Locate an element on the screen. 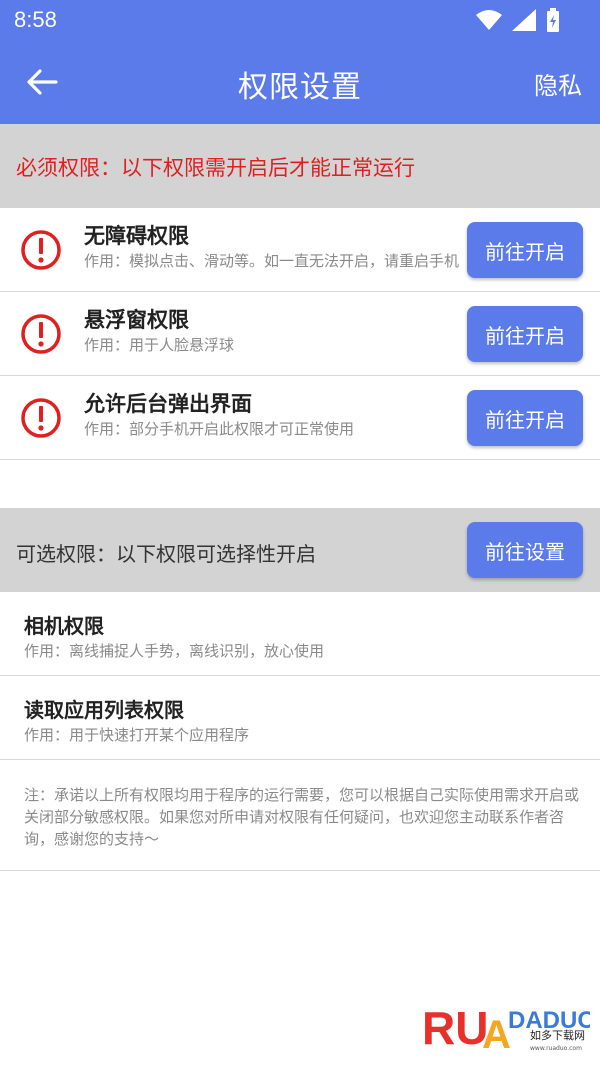 This screenshot has height=1066, width=600. permission-row-background-popup: 允许后台弹出界面 作用：部分手机开启此权限才可正常使用 前往开启 is located at coordinates (300, 418).